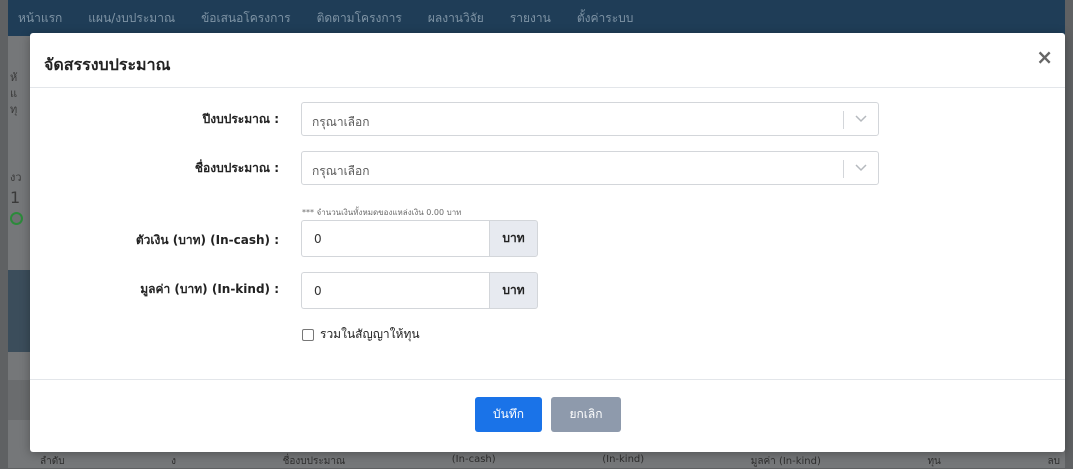 This screenshot has height=469, width=1073. What do you see at coordinates (370, 334) in the screenshot?
I see `include-in-contract-label: รวมในสัญญาให้ทุน` at bounding box center [370, 334].